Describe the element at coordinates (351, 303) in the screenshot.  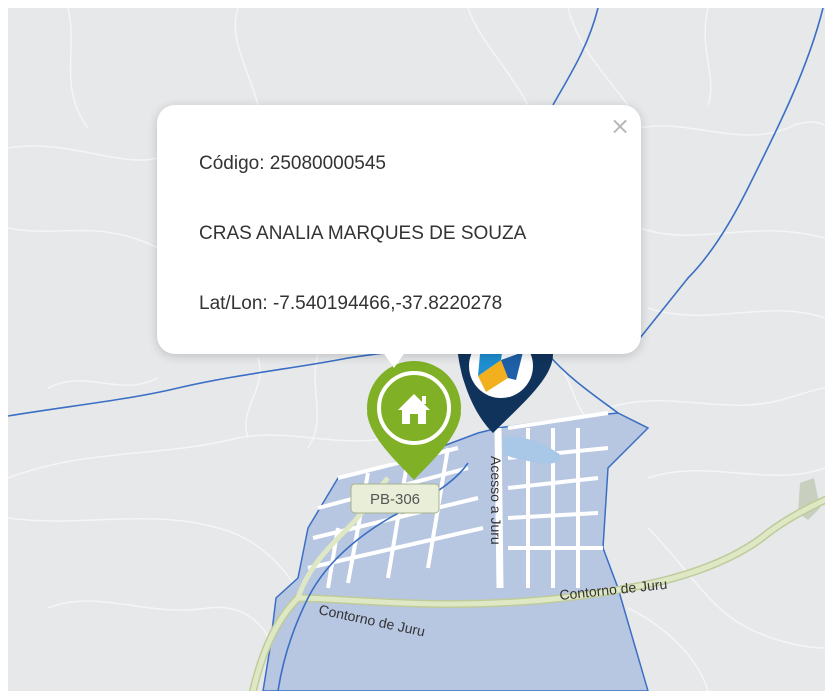
I see `popup-latlon: Lat/Lon: -7.540194466,-37.8220278` at that location.